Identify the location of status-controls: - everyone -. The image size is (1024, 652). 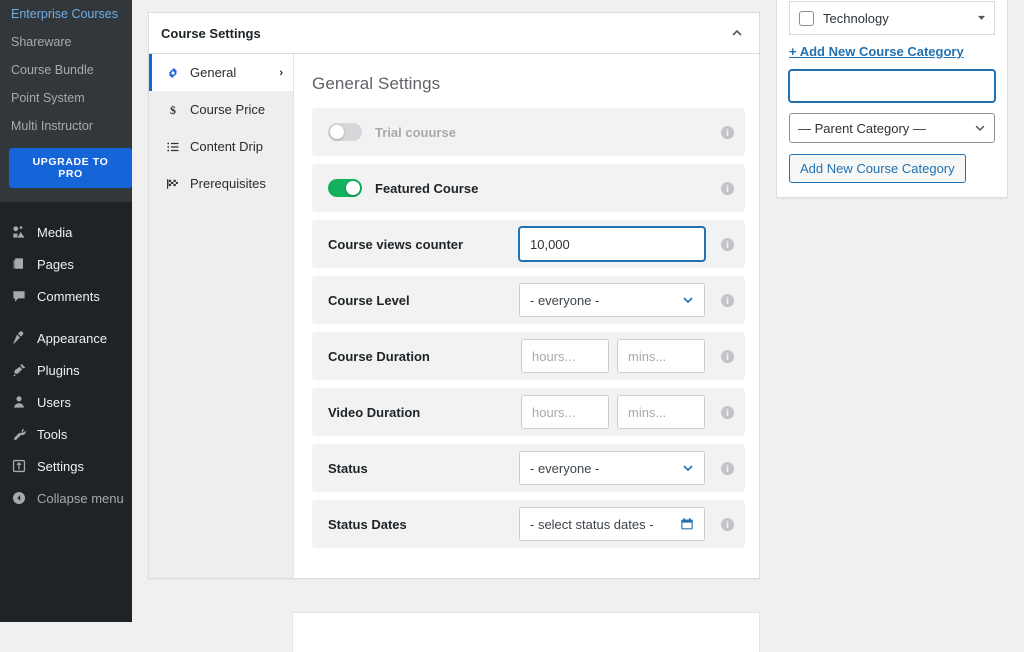
(612, 468).